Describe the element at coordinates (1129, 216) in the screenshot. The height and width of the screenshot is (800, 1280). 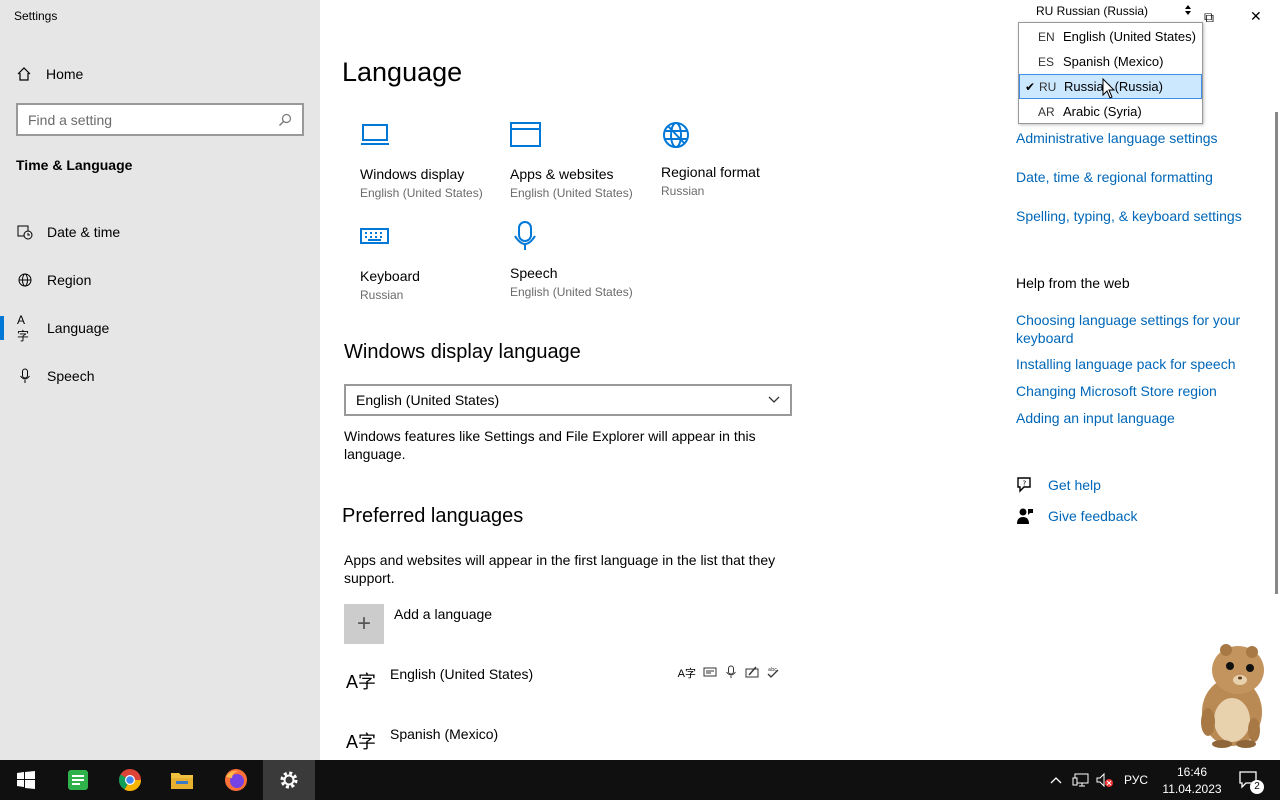
I see `spelling-typing-keyboard-link: Spelling, typing, & keyboard settings` at that location.